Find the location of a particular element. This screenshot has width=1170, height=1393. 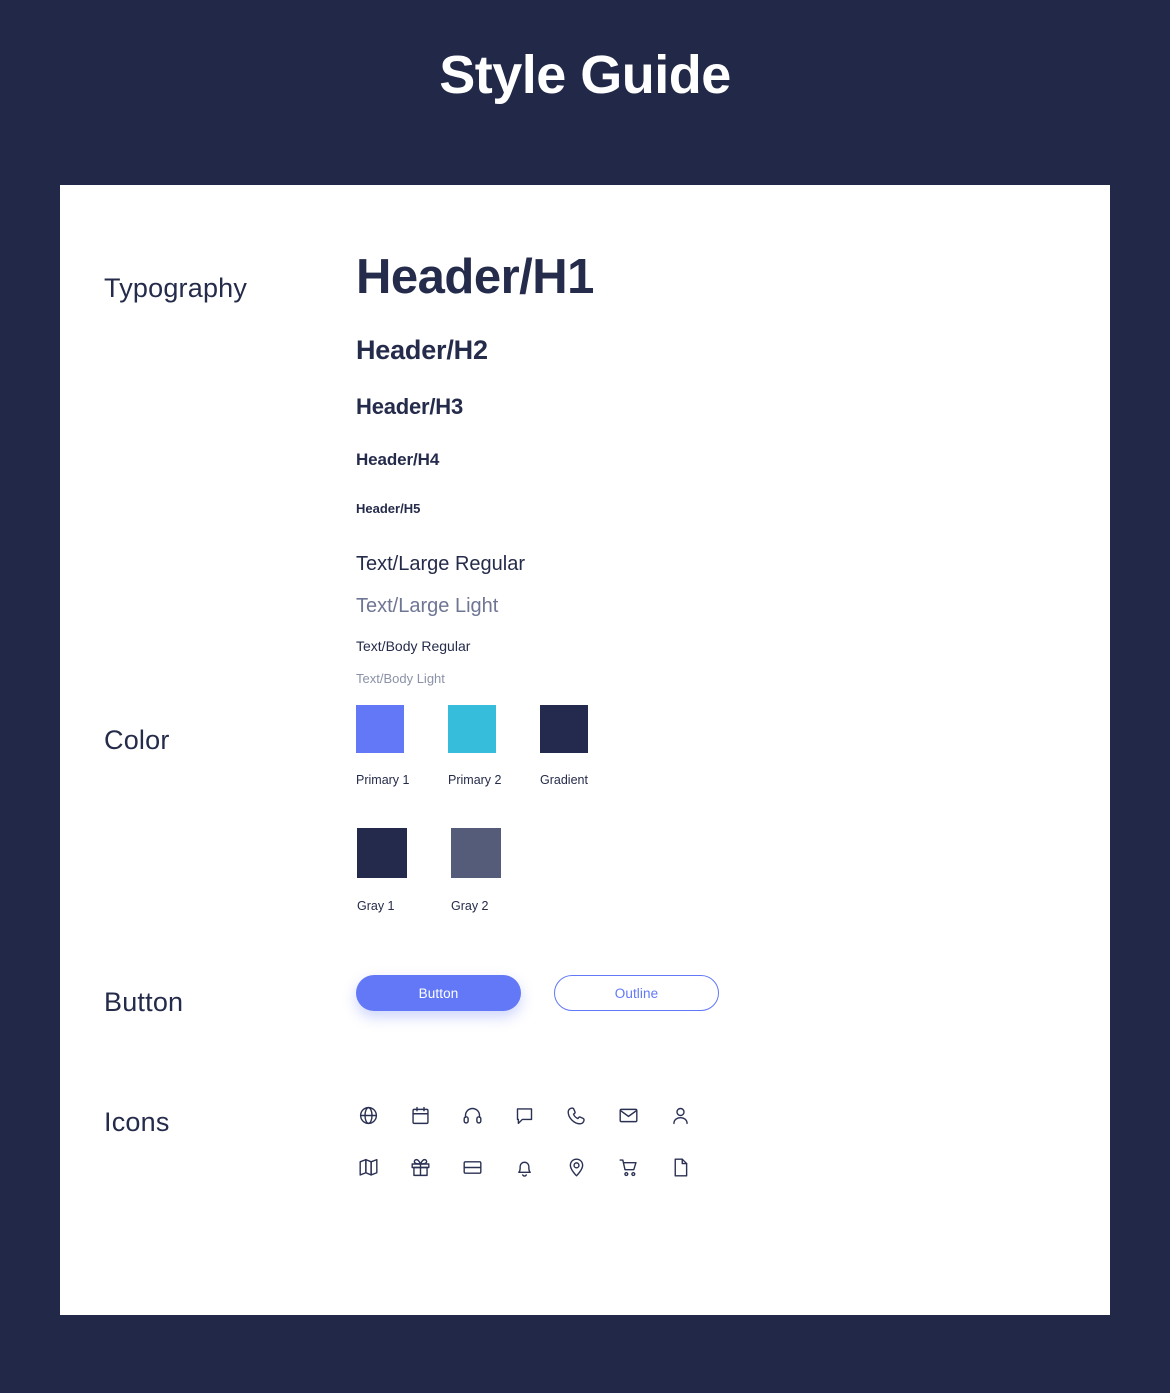

icon-gallery is located at coordinates (706, 1137).